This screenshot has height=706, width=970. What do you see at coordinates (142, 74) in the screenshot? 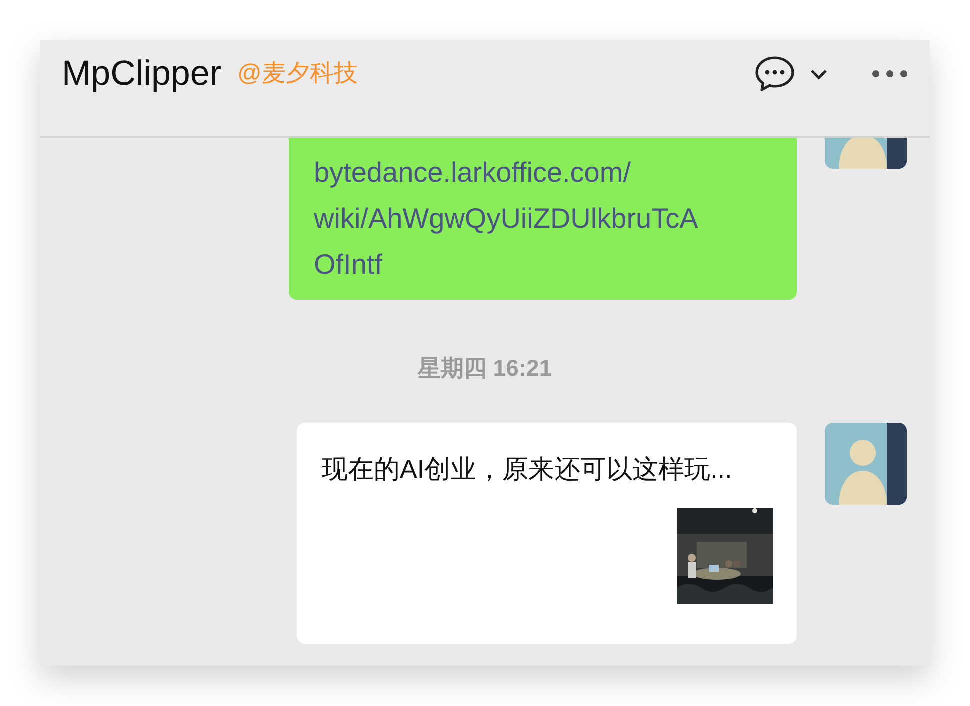
I see `chat-title: MpClipper` at bounding box center [142, 74].